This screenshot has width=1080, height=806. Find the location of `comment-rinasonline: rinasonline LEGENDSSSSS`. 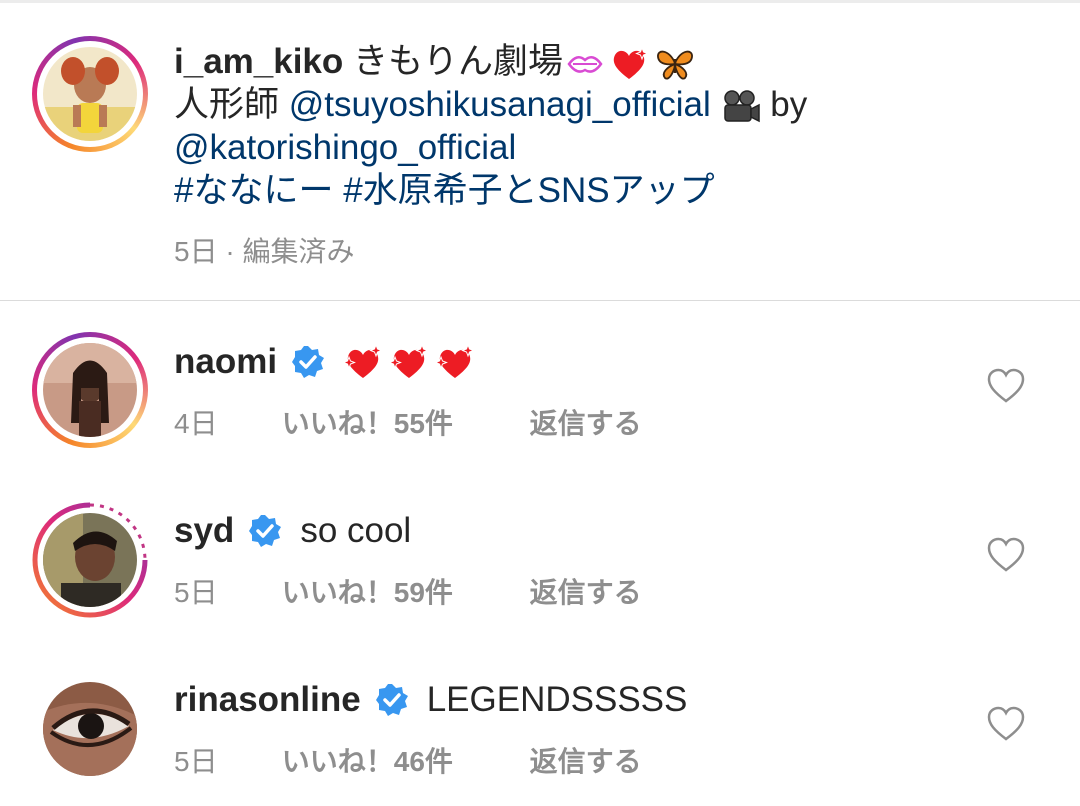

comment-rinasonline: rinasonline LEGENDSSSSS is located at coordinates (430, 699).